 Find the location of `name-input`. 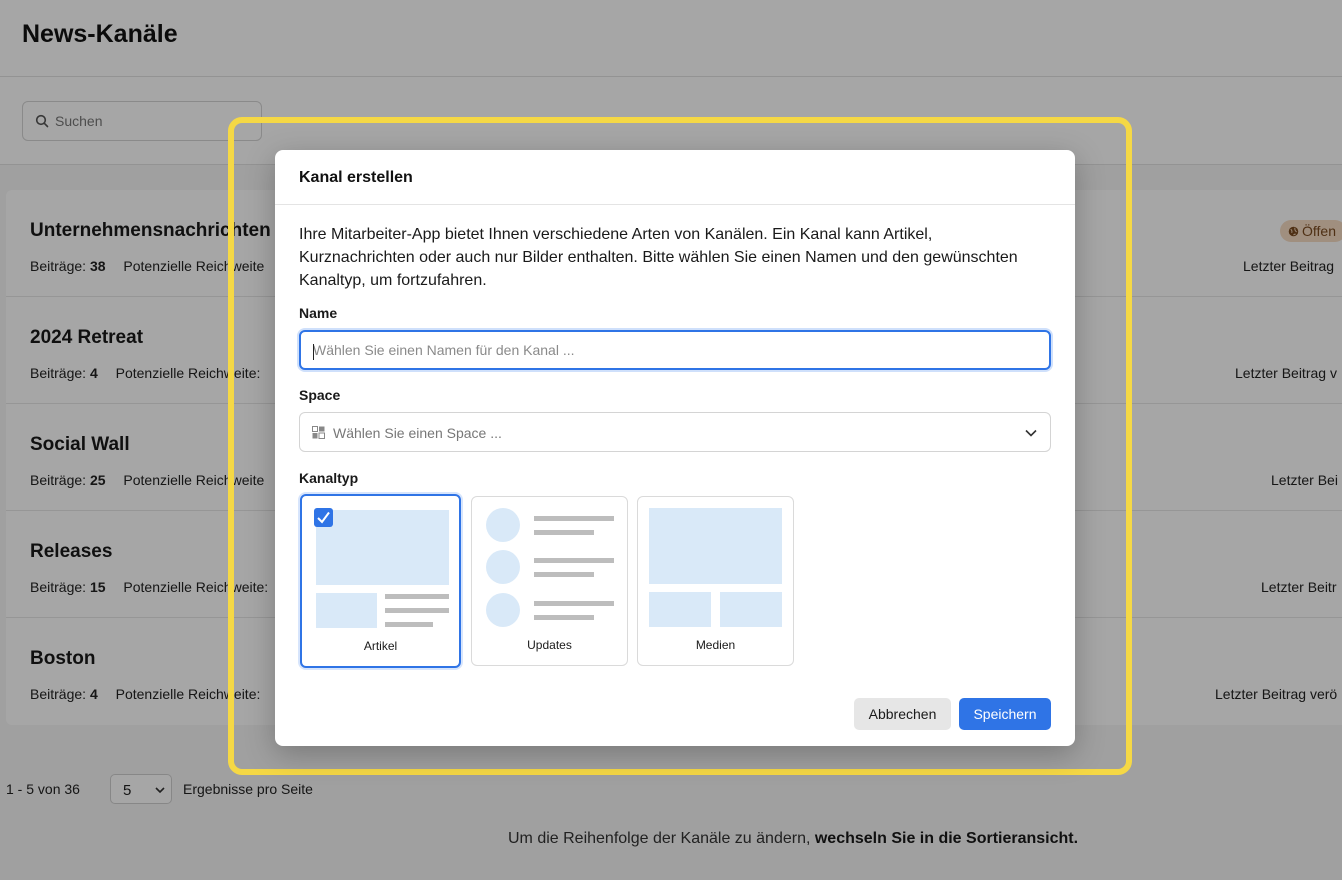

name-input is located at coordinates (675, 350).